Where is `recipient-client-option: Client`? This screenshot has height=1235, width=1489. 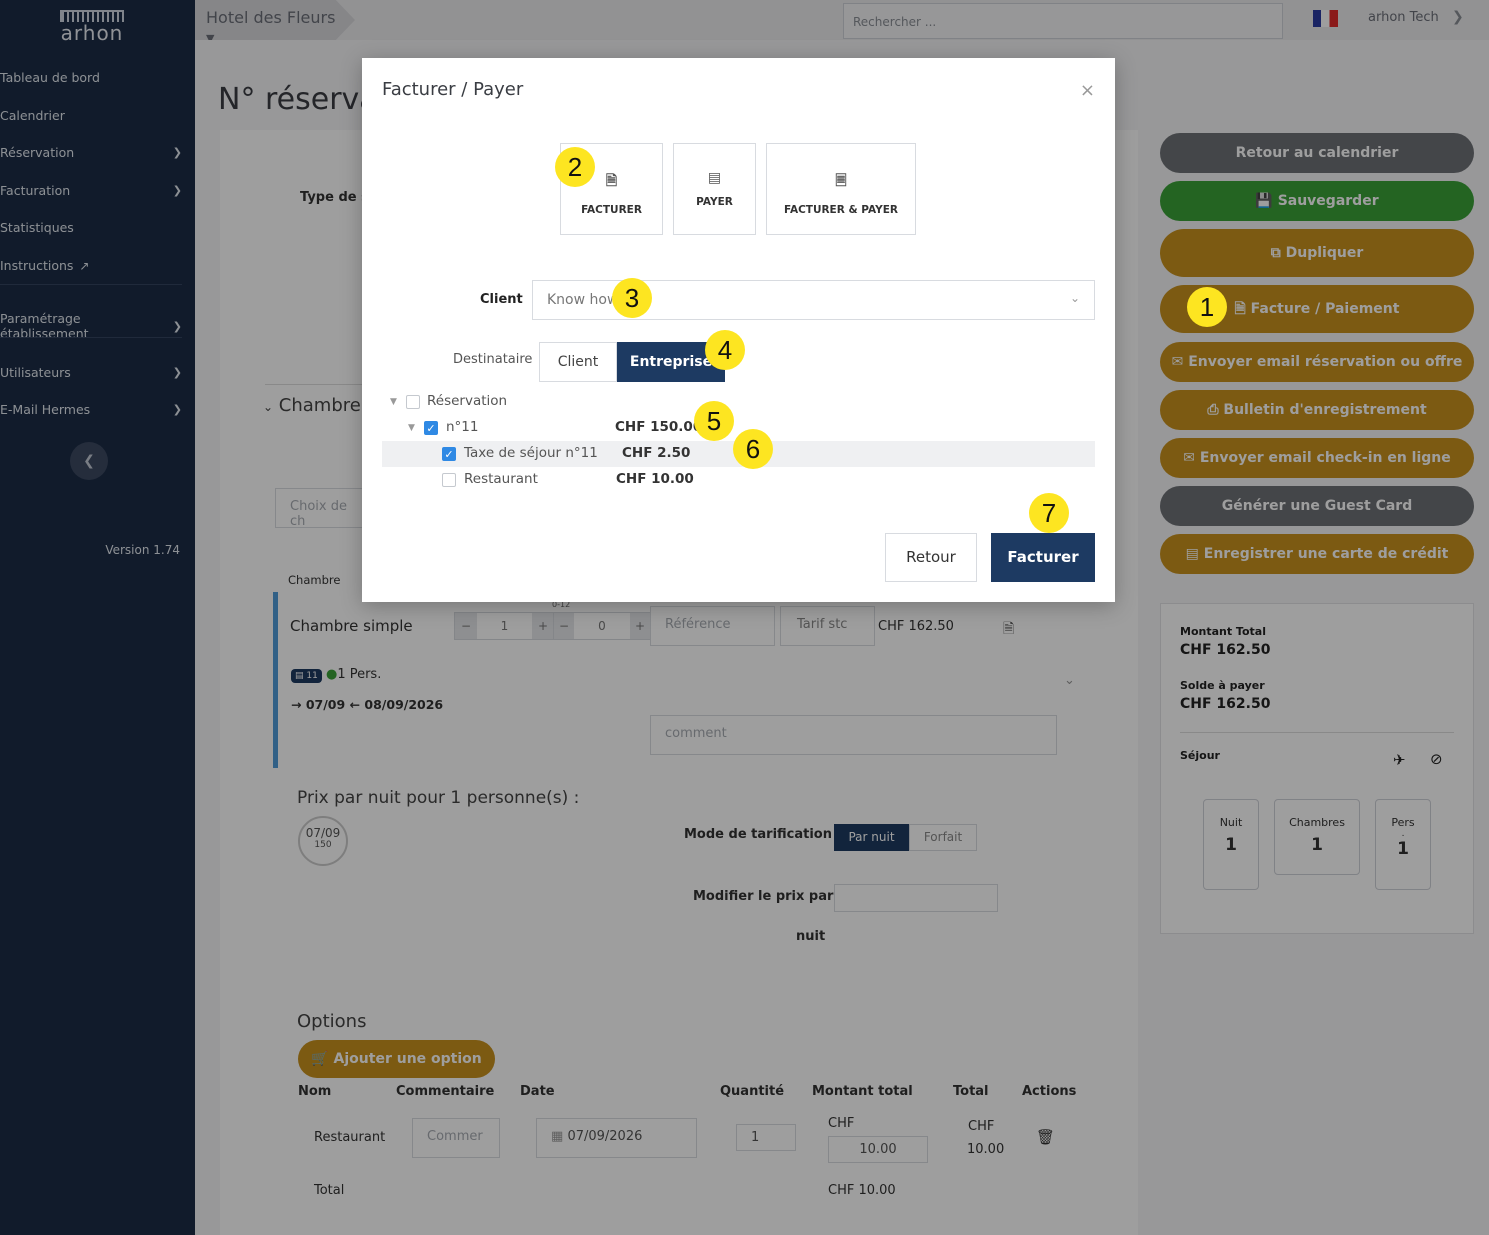
recipient-client-option: Client is located at coordinates (578, 362).